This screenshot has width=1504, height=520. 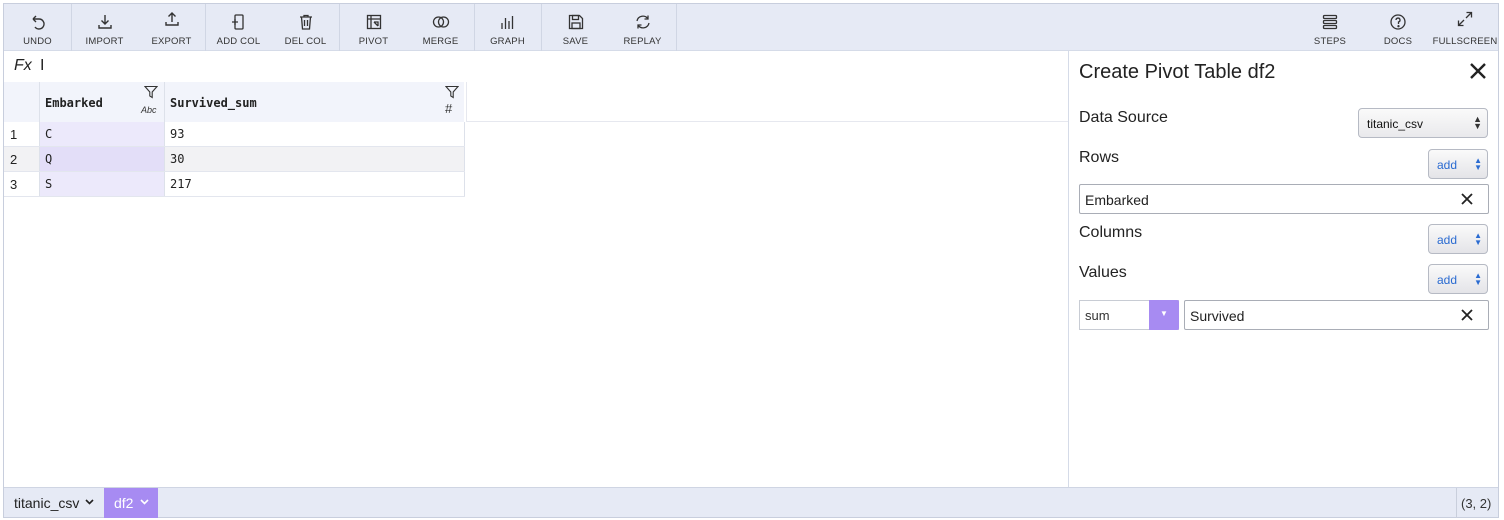 I want to click on rows-item: Embarked, so click(x=1284, y=199).